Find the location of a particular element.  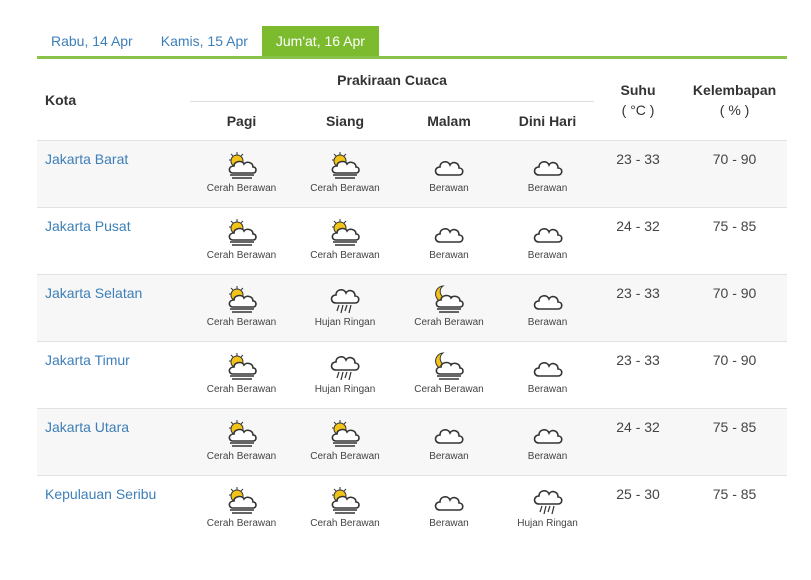

header-kelembapan: Kelembapan ( % ) is located at coordinates (734, 100).